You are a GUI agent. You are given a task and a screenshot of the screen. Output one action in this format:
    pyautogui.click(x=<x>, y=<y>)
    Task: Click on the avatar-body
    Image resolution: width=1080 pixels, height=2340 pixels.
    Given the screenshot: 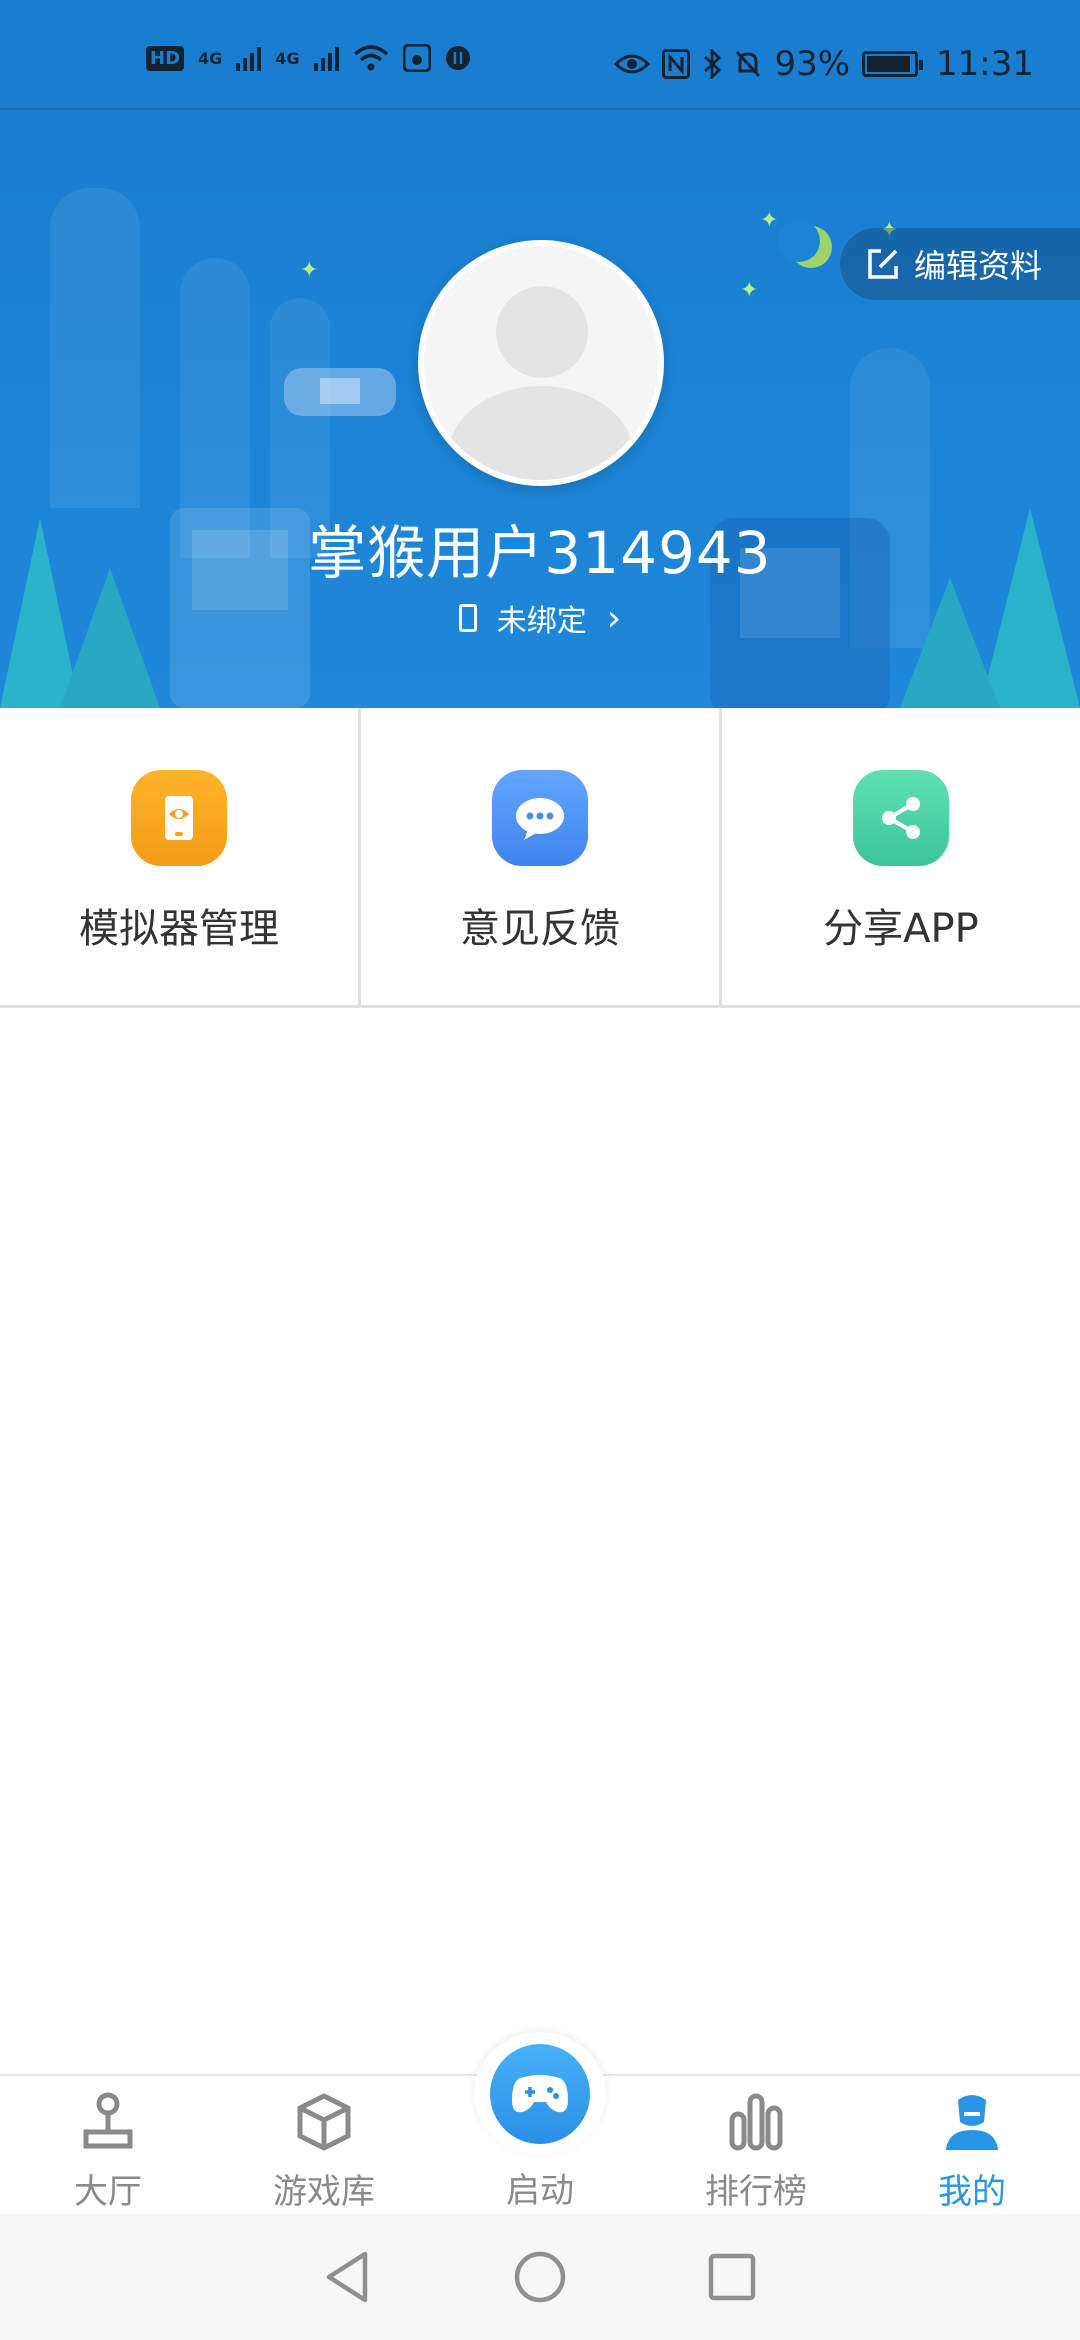 What is the action you would take?
    pyautogui.click(x=541, y=433)
    